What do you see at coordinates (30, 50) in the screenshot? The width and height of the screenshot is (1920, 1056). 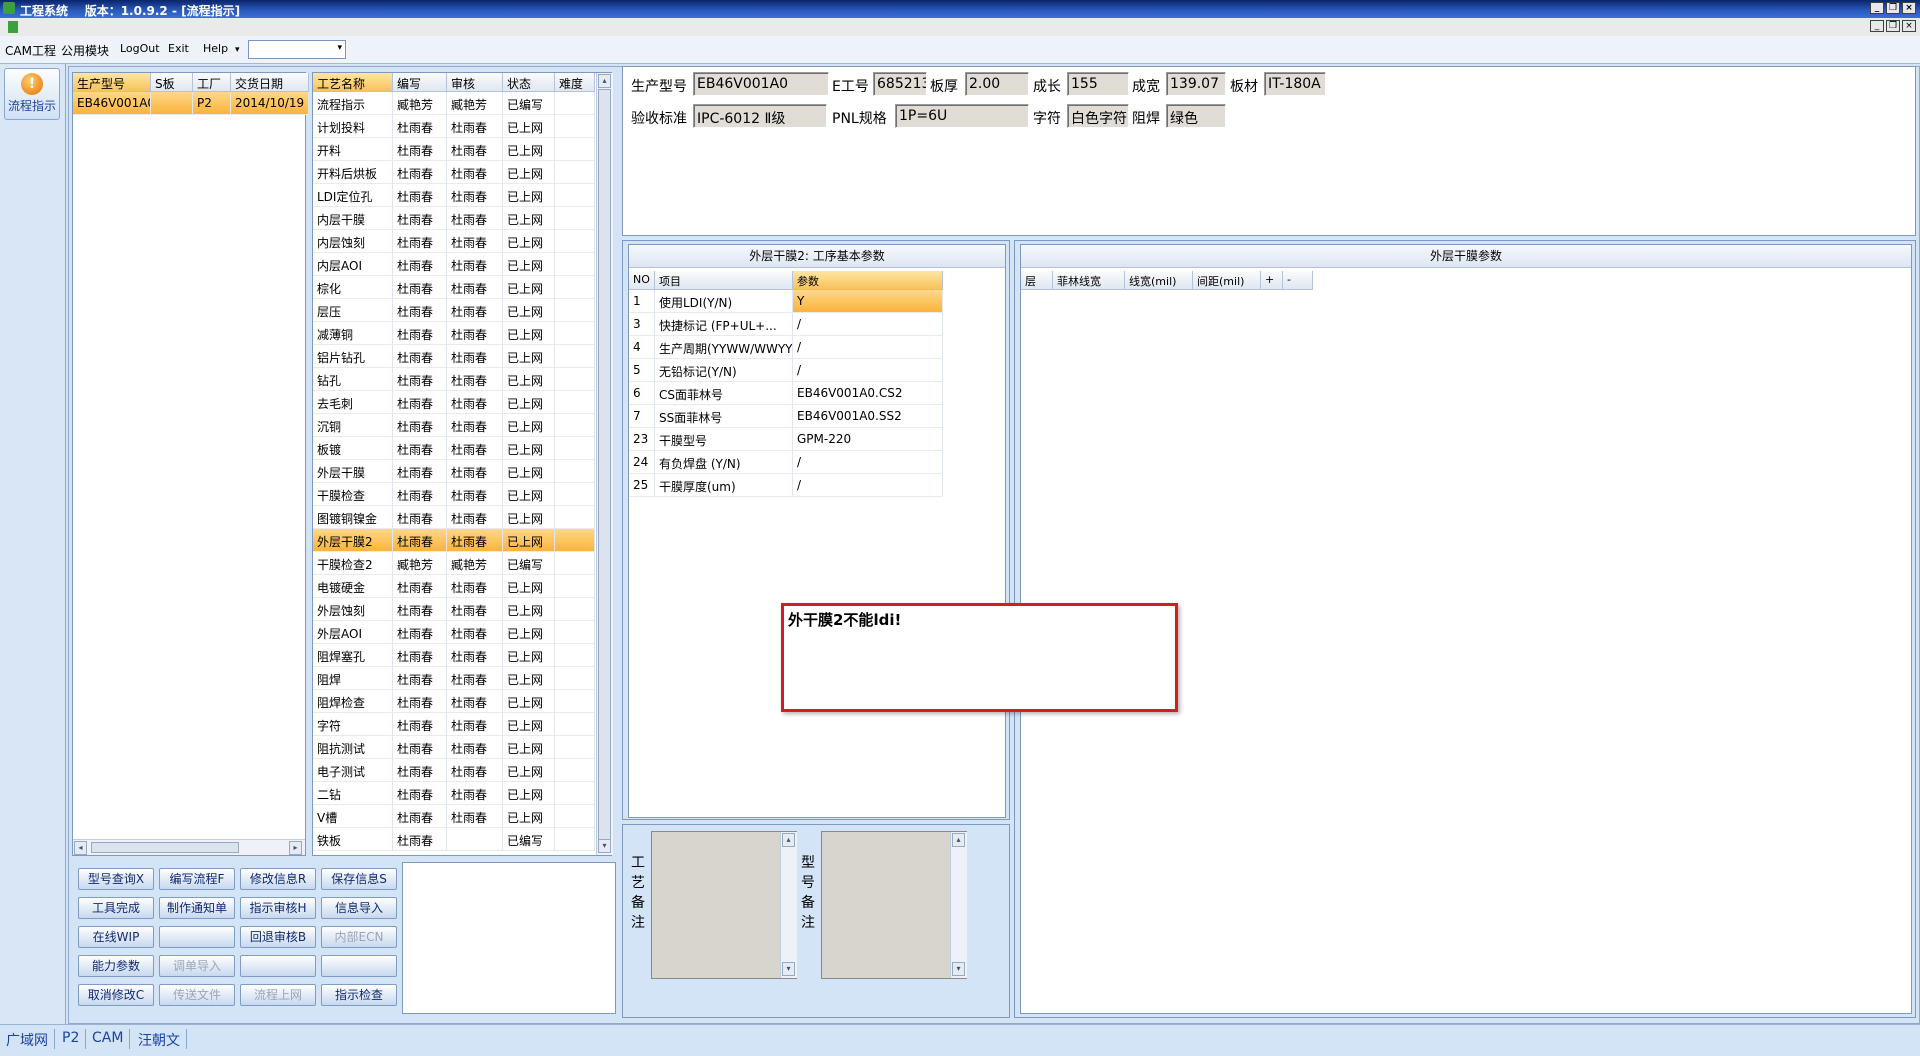 I see `menu-cam: CAM工程` at bounding box center [30, 50].